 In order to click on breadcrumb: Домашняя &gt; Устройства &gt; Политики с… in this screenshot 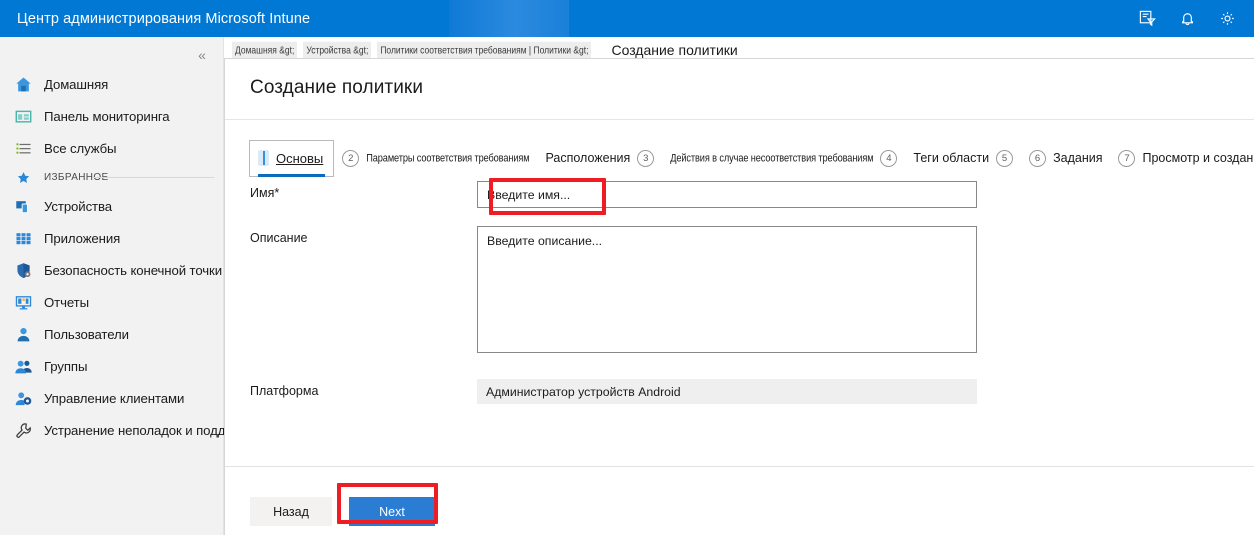, I will do `click(485, 50)`.